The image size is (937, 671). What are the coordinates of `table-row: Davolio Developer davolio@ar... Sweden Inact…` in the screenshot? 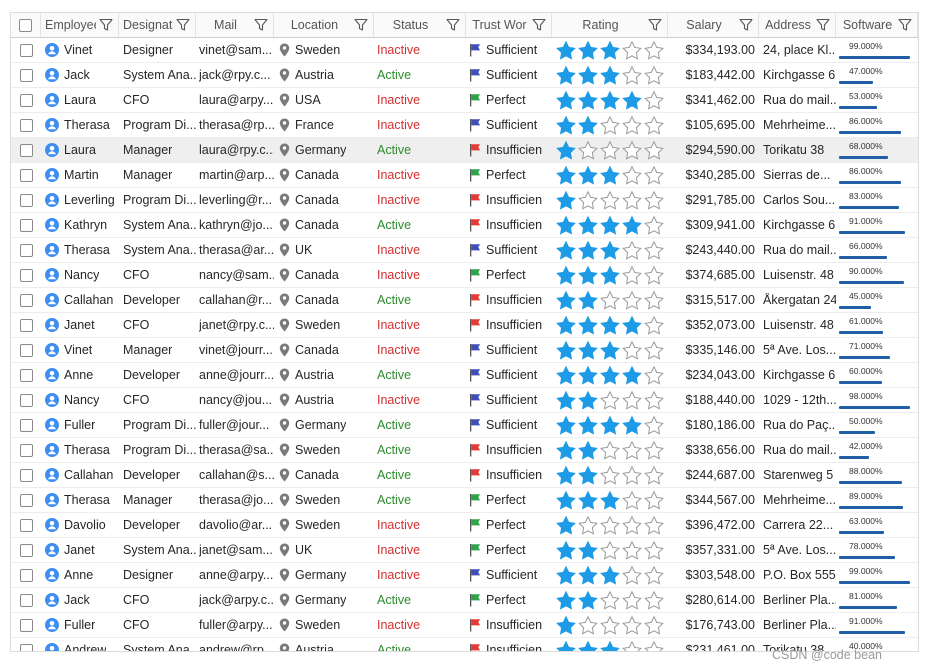 It's located at (464, 525).